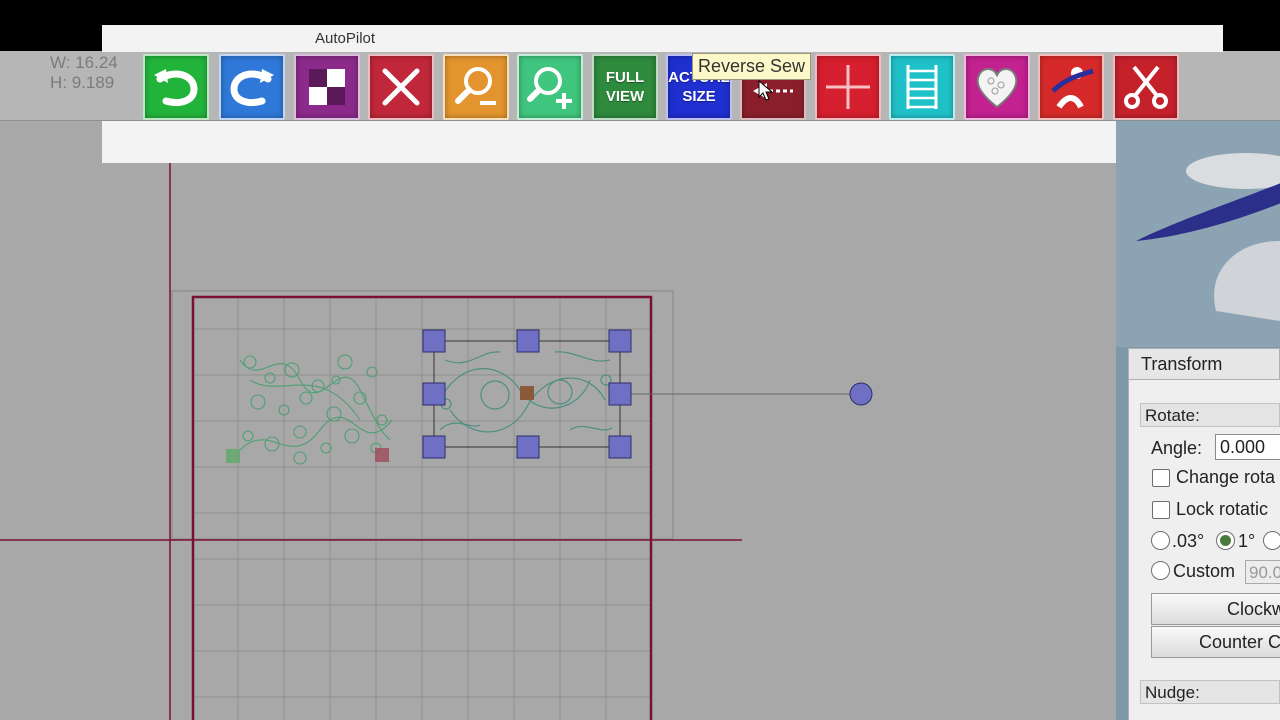  I want to click on undo-button, so click(176, 87).